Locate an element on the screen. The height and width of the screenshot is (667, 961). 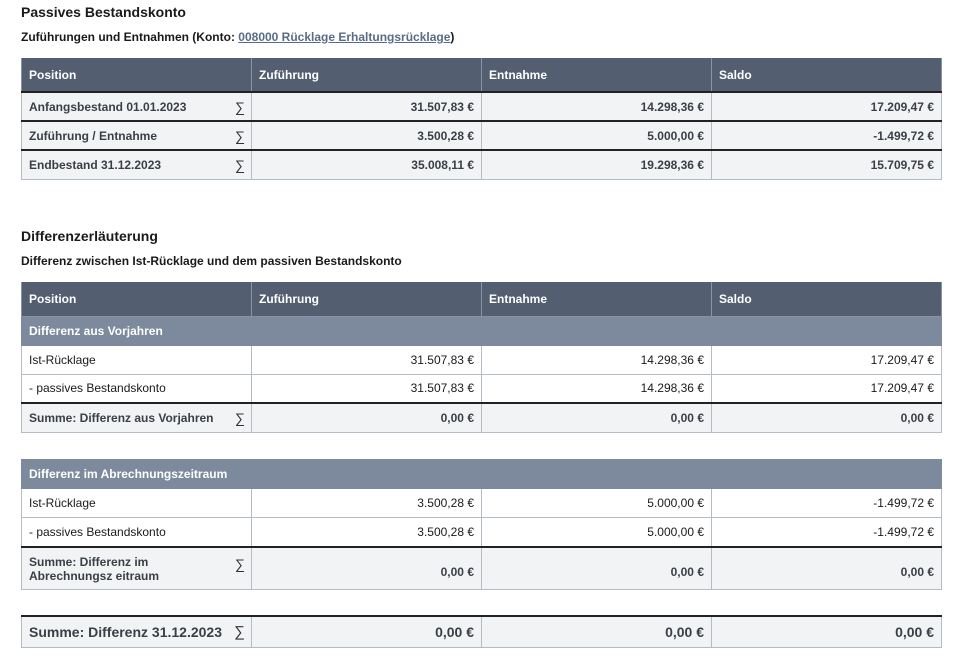
cell-saldo: 15.709,75 € is located at coordinates (826, 164).